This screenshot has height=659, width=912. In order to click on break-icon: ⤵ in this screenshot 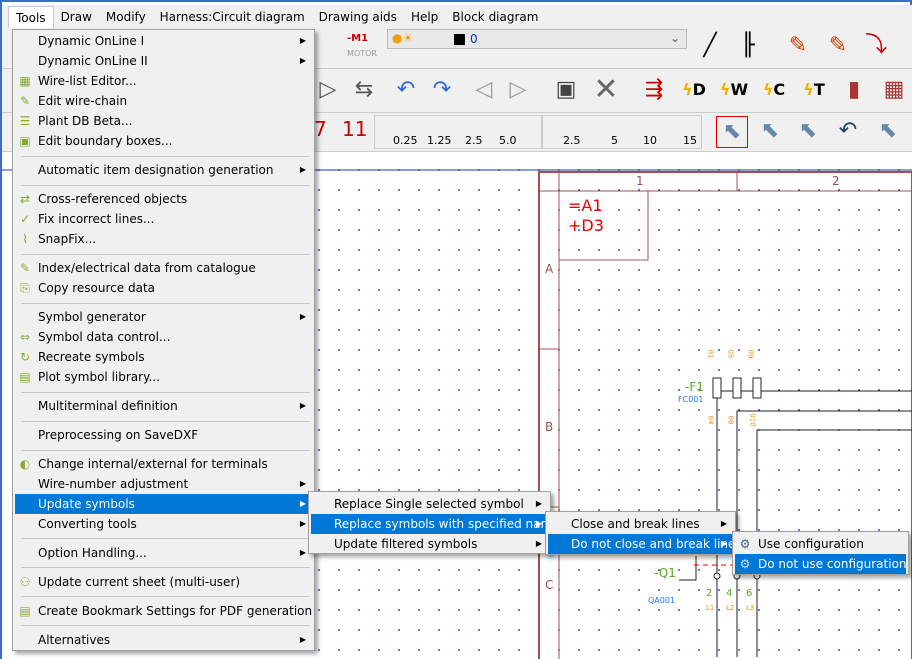, I will do `click(876, 46)`.